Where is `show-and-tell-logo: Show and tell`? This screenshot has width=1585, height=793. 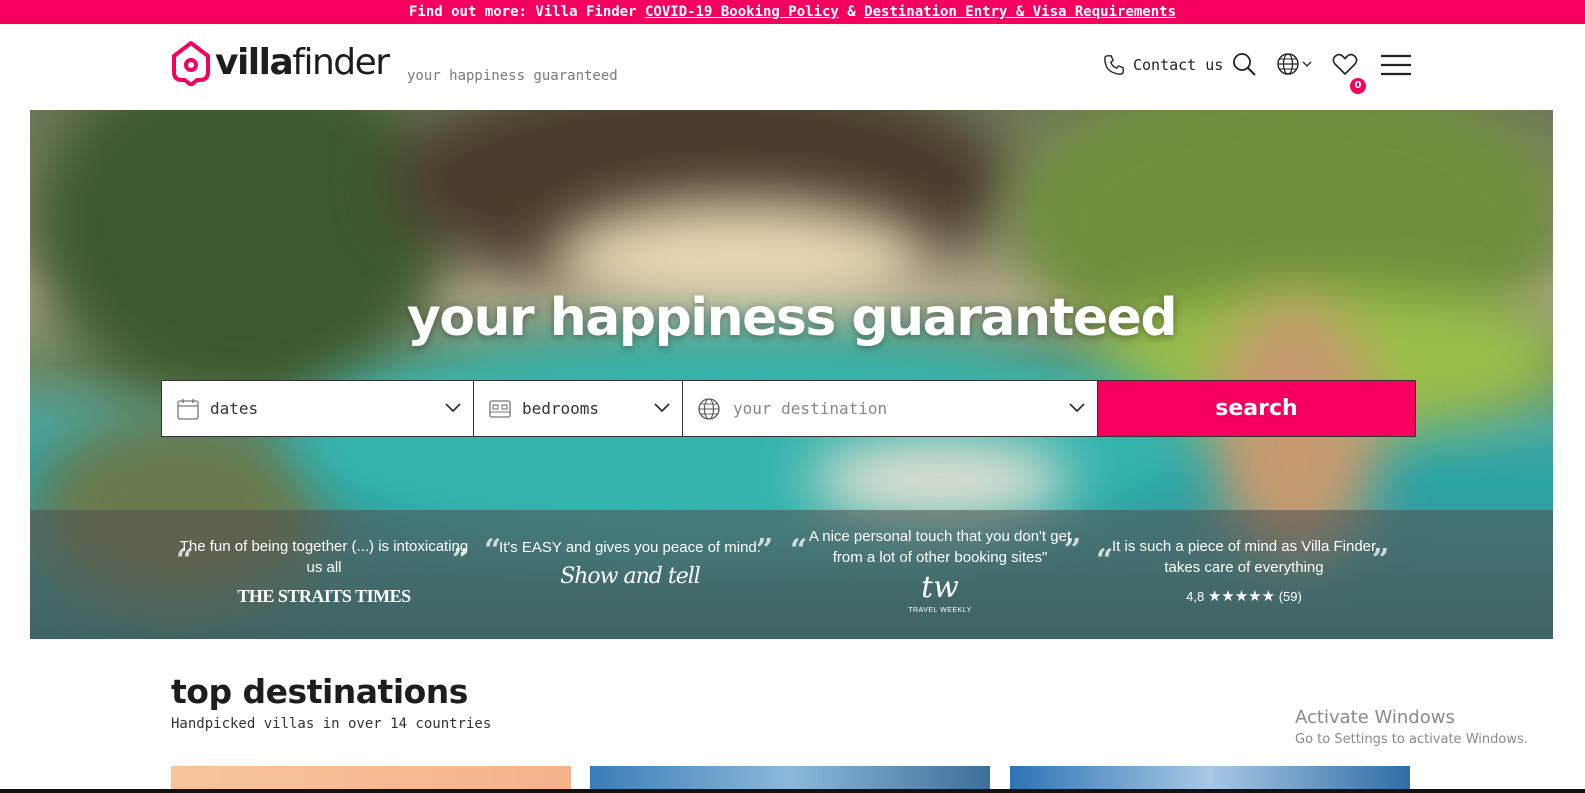 show-and-tell-logo: Show and tell is located at coordinates (630, 576).